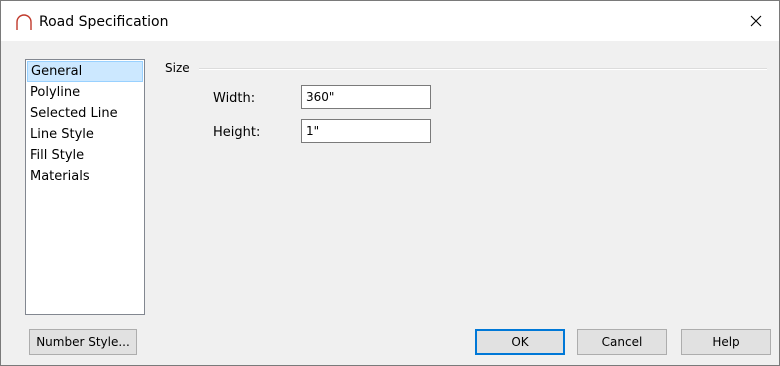 The height and width of the screenshot is (366, 780). Describe the element at coordinates (85, 71) in the screenshot. I see `nav-item-general: General` at that location.